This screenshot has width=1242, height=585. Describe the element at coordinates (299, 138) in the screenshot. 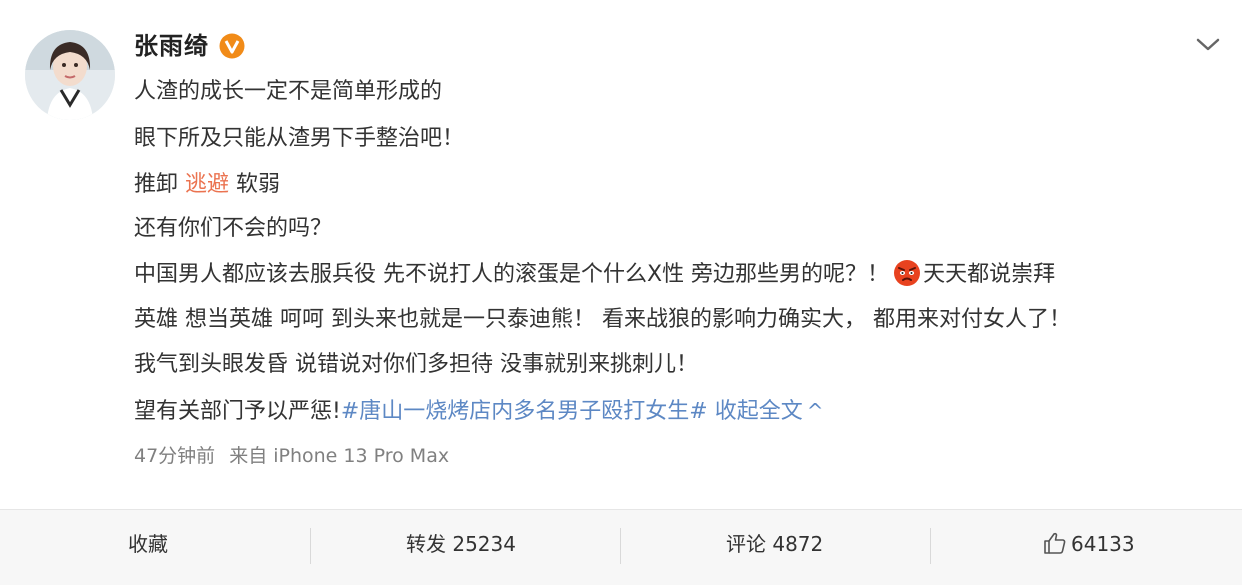

I see `post-text-line: 眼下所及只能从渣男下手整治吧！` at that location.